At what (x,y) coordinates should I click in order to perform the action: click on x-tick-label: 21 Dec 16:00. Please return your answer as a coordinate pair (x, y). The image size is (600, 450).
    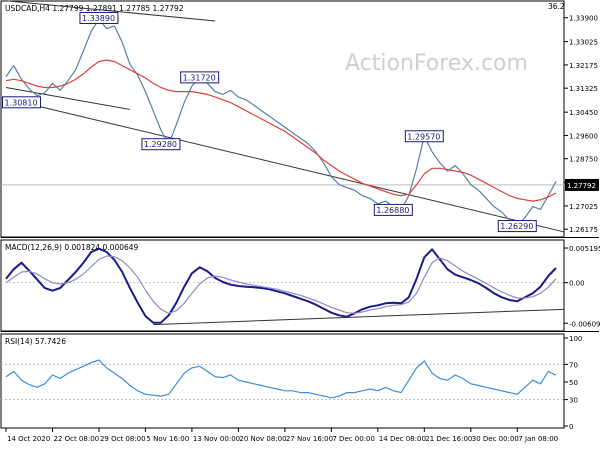
    Looking at the image, I should click on (448, 439).